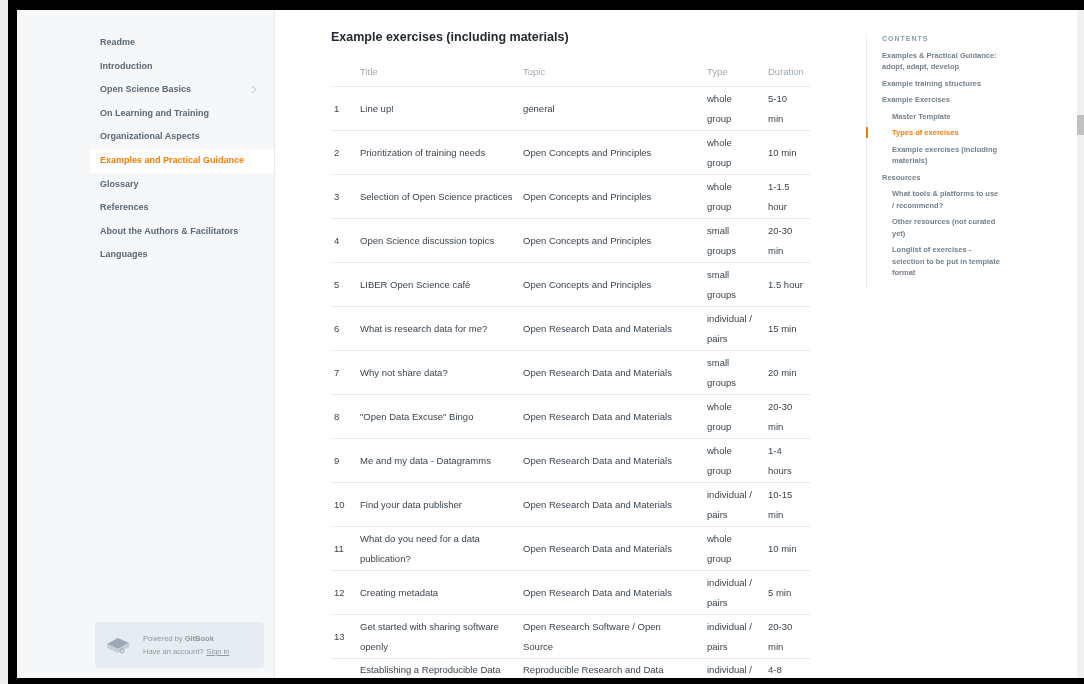 The height and width of the screenshot is (684, 1084). Describe the element at coordinates (775, 670) in the screenshot. I see `table-cell-text: 4-8` at that location.